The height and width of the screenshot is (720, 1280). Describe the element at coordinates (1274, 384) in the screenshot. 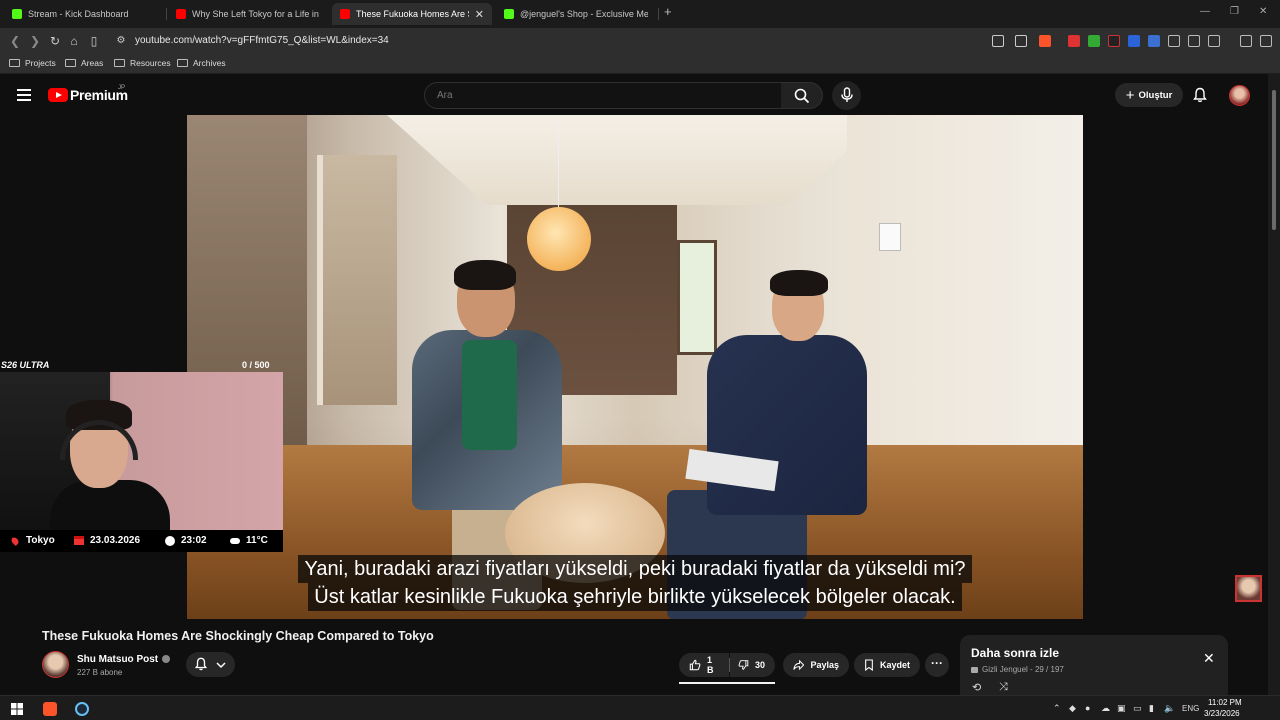

I see `page-scrollbar` at that location.